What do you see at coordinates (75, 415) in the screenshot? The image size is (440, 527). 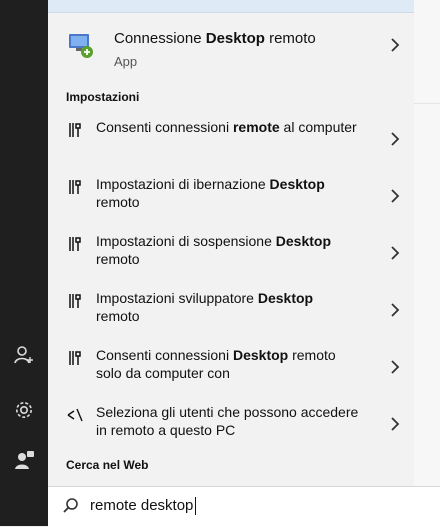 I see `remote-users-icon` at bounding box center [75, 415].